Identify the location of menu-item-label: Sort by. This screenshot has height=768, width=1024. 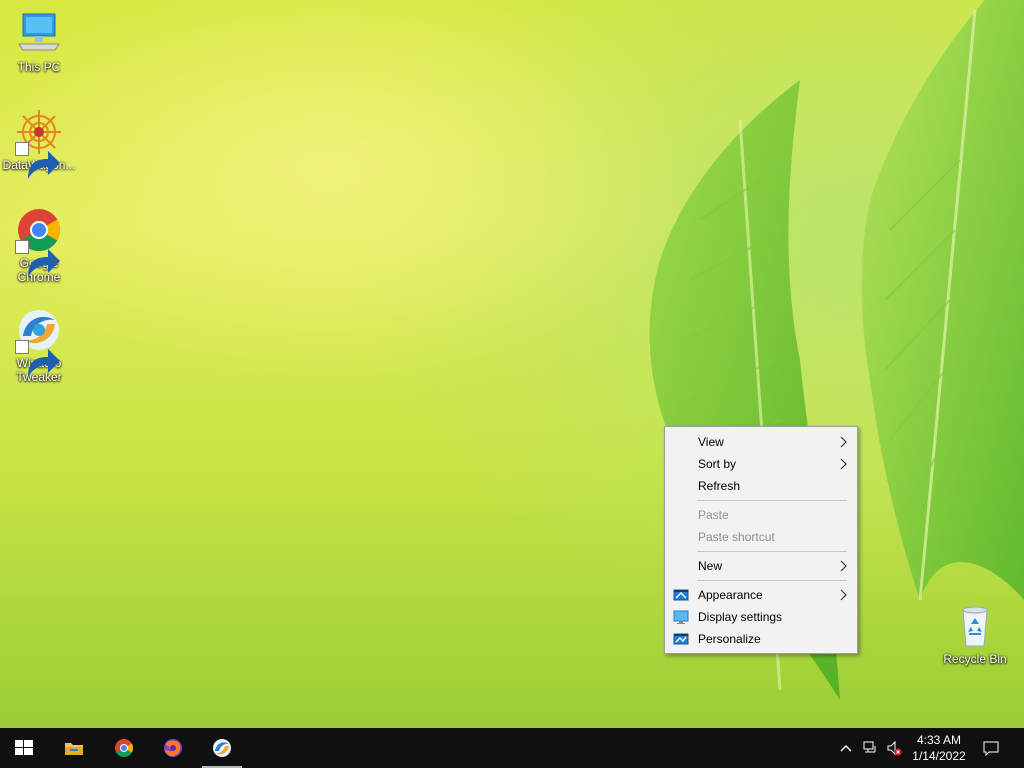
(717, 464).